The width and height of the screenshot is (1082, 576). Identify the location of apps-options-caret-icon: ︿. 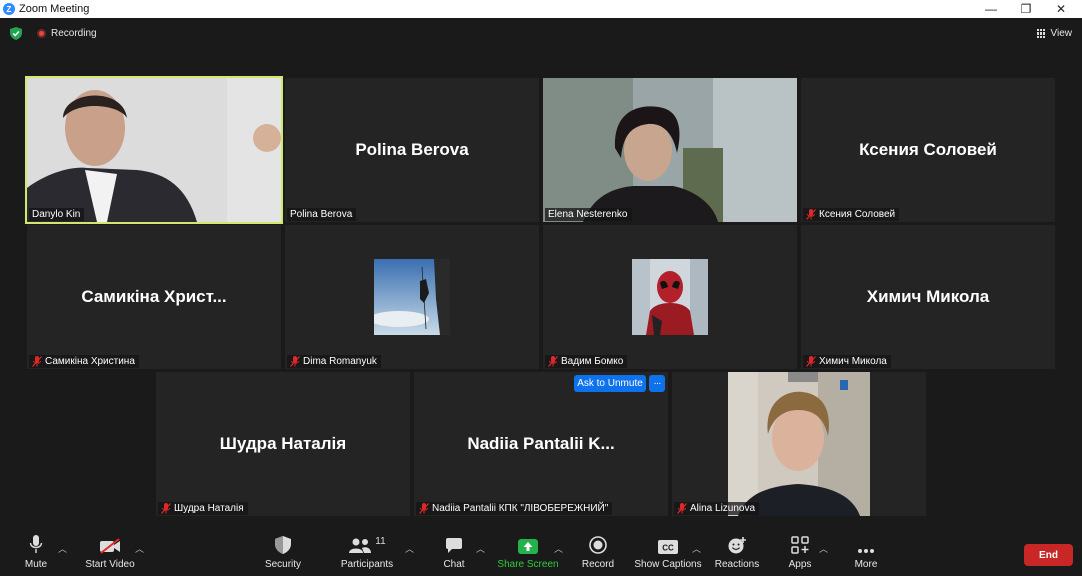
(823, 548).